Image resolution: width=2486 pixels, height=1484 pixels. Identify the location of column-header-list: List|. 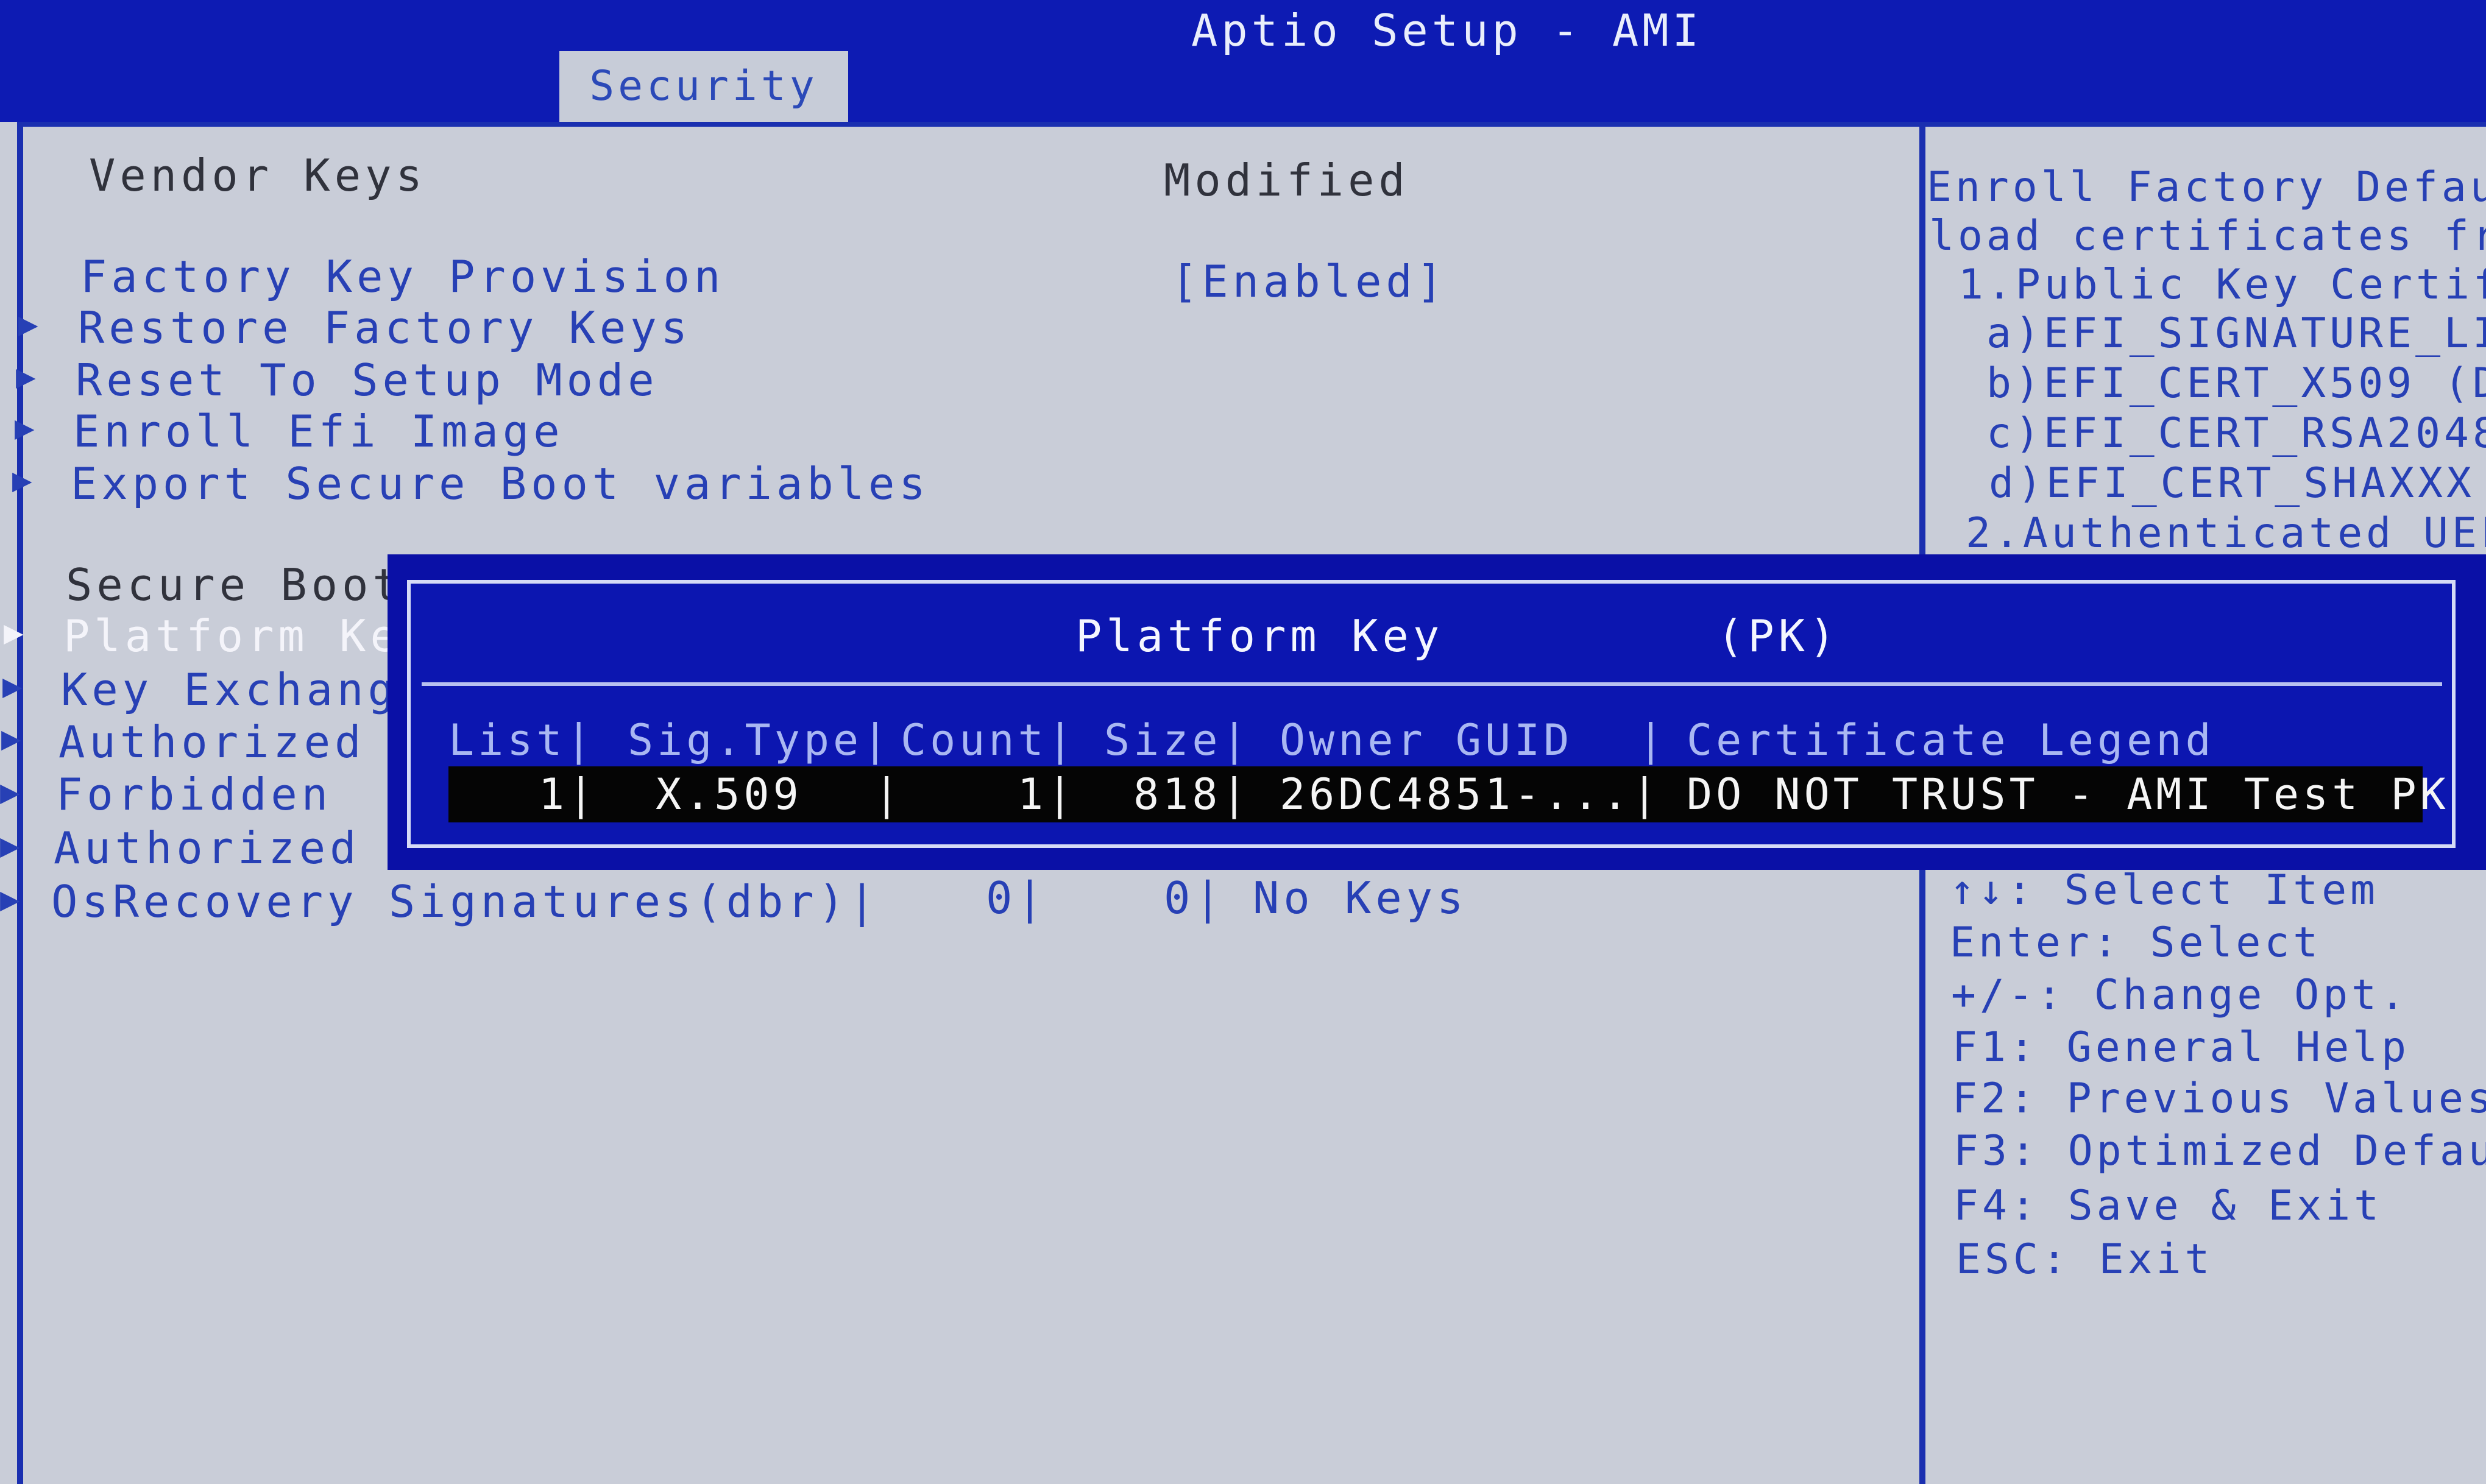
(521, 740).